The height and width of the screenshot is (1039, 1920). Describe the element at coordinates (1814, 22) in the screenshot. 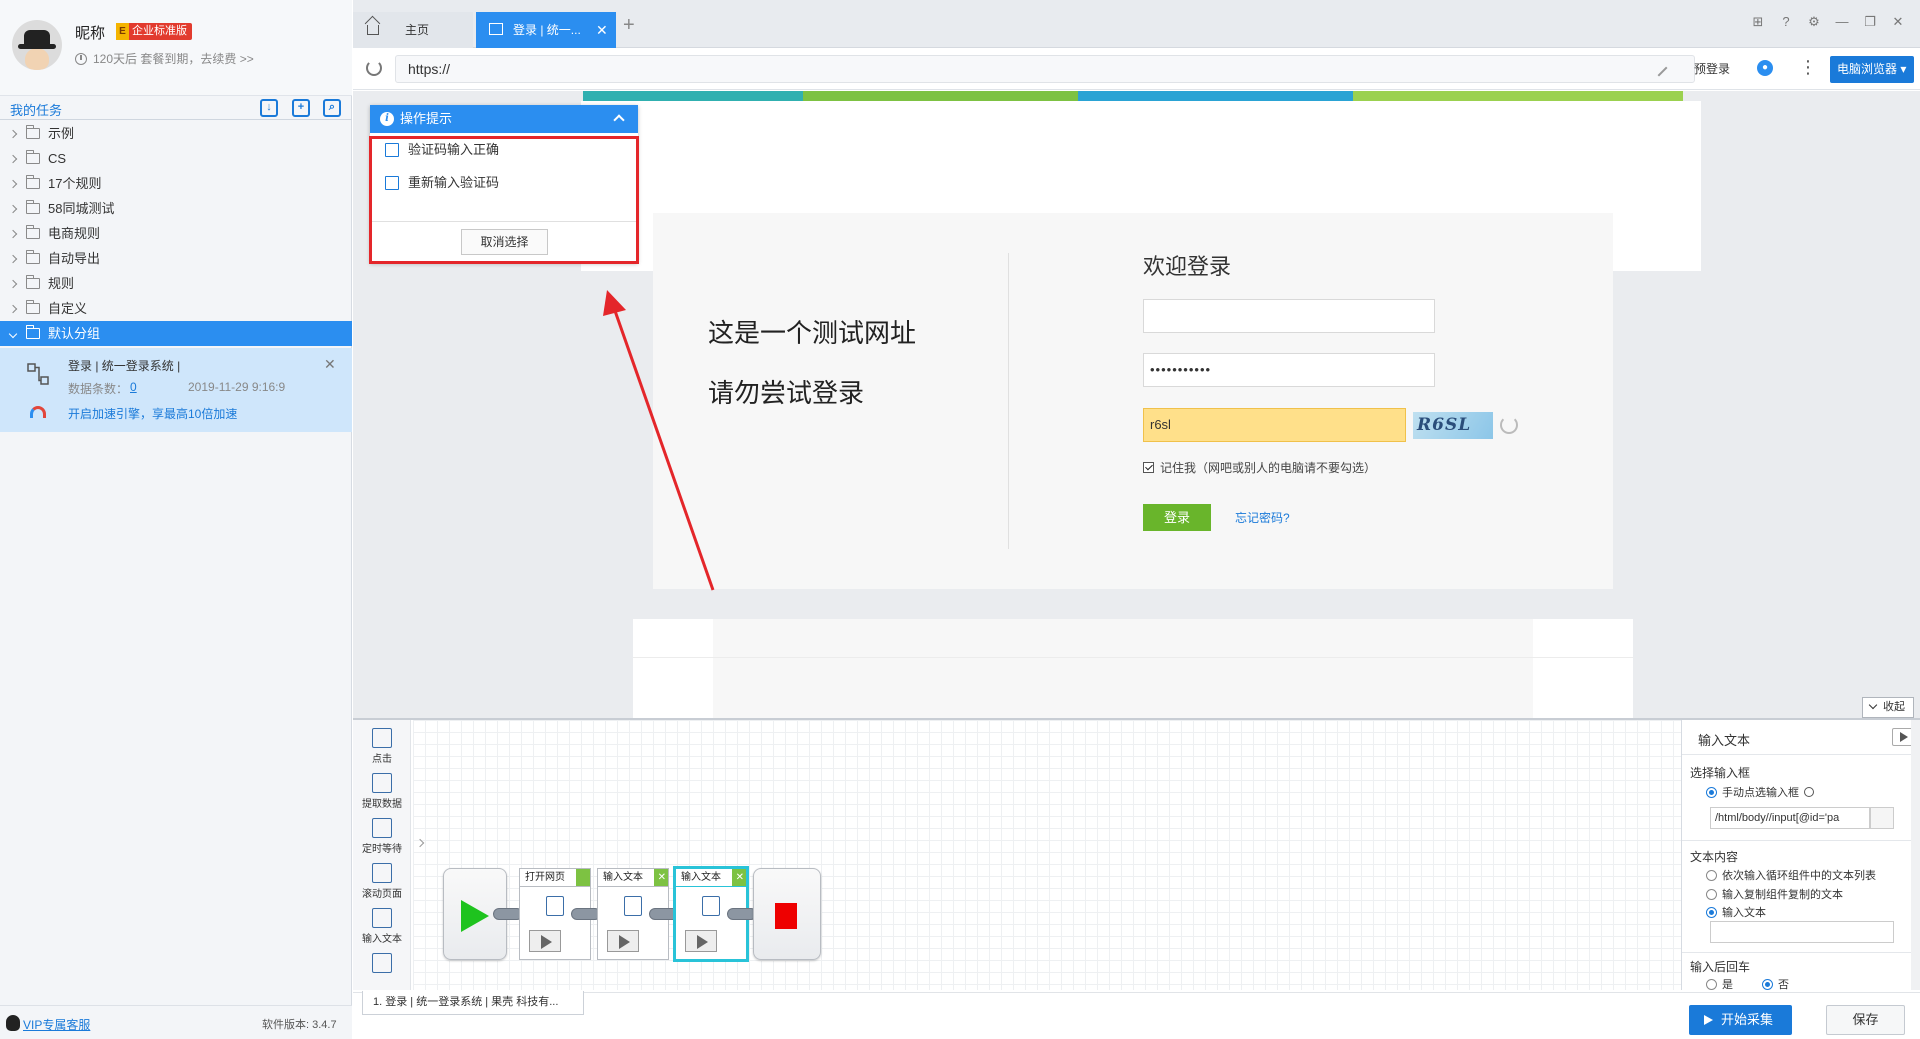

I see `gear-icon: ⚙` at that location.